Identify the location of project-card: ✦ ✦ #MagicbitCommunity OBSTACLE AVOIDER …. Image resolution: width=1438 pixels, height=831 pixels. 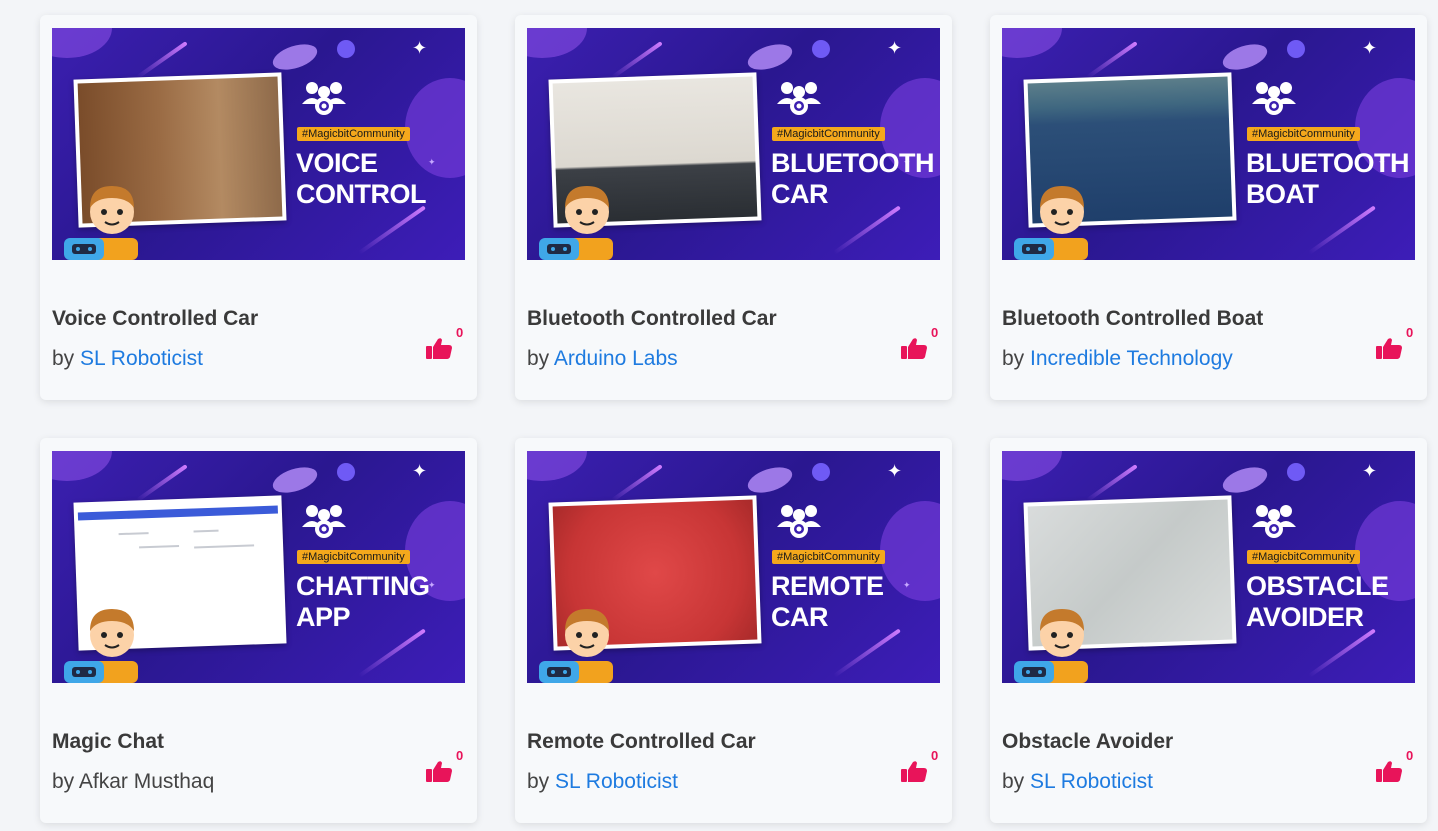
(1208, 630).